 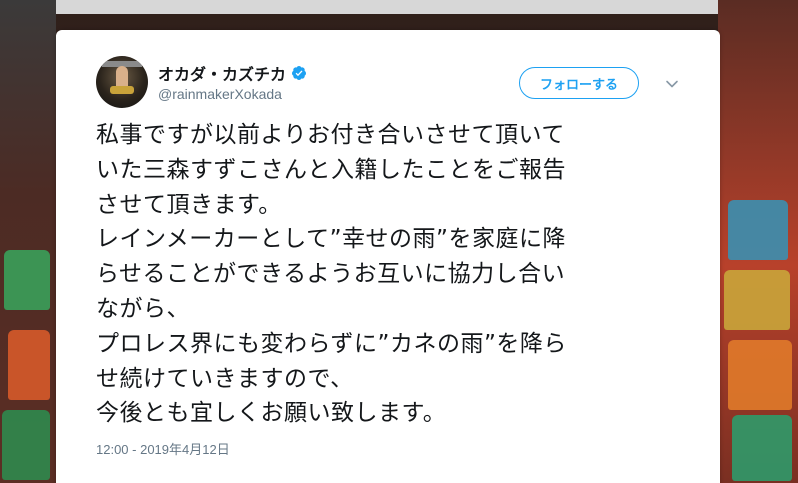 What do you see at coordinates (122, 90) in the screenshot?
I see `avatar-belt` at bounding box center [122, 90].